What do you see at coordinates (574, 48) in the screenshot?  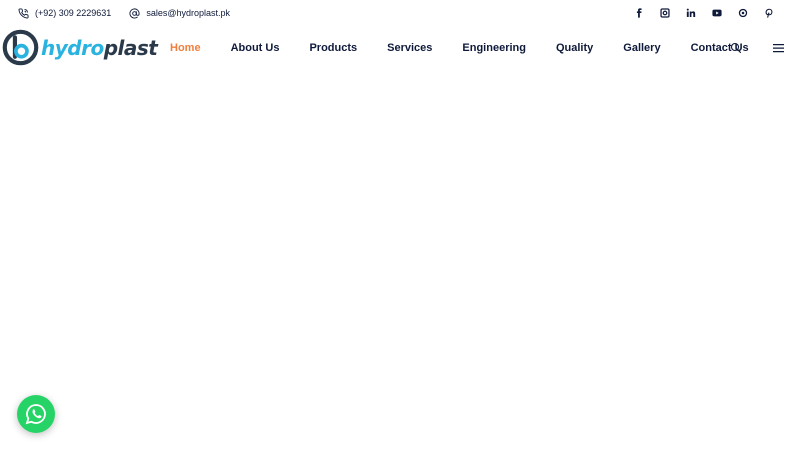 I see `nav-item-quality: Quality` at bounding box center [574, 48].